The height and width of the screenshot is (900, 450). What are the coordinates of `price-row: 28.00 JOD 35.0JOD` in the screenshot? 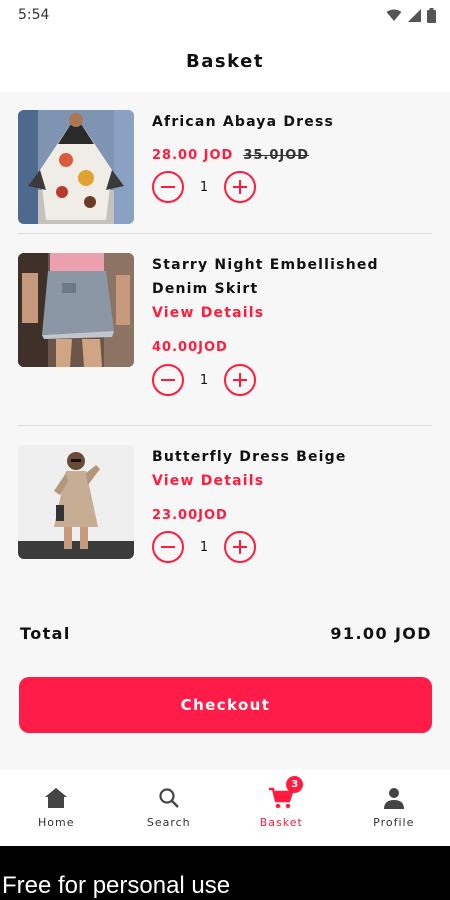 It's located at (292, 153).